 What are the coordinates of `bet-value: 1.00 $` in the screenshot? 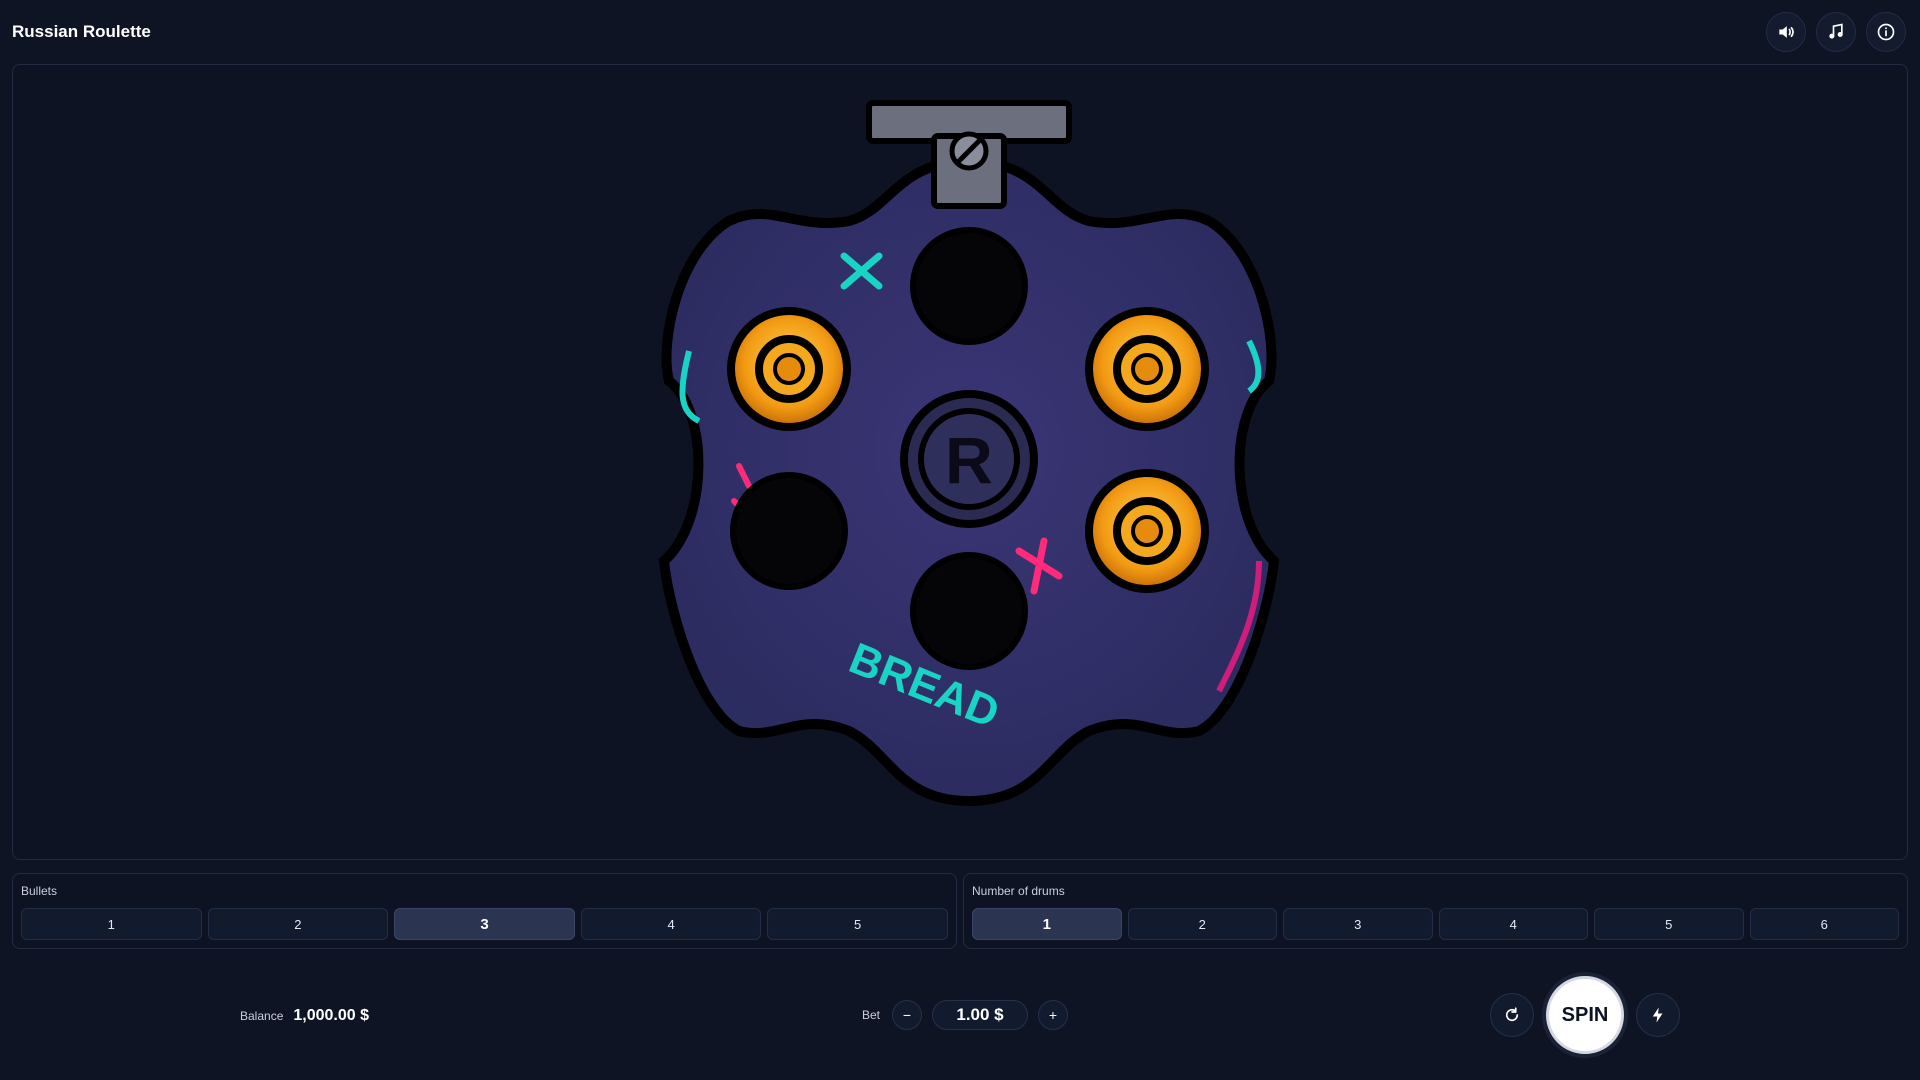 It's located at (980, 1015).